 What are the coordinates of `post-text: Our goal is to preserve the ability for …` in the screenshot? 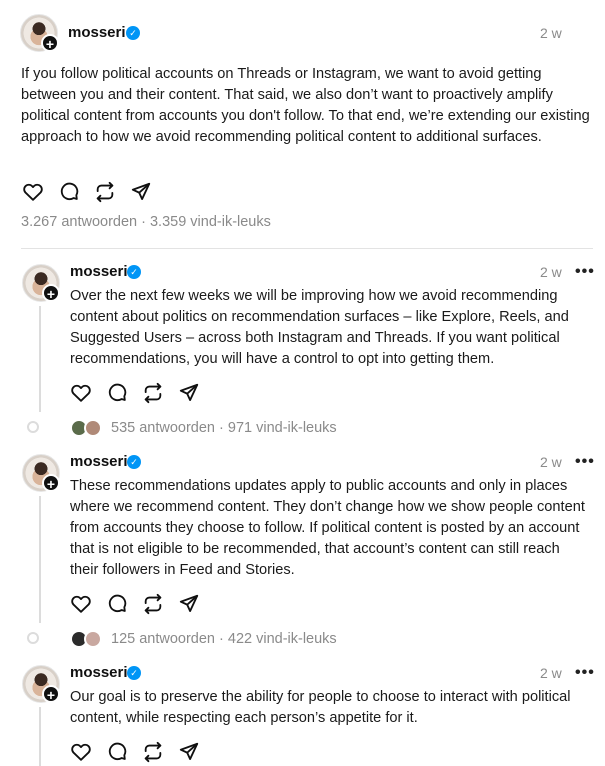 It's located at (320, 707).